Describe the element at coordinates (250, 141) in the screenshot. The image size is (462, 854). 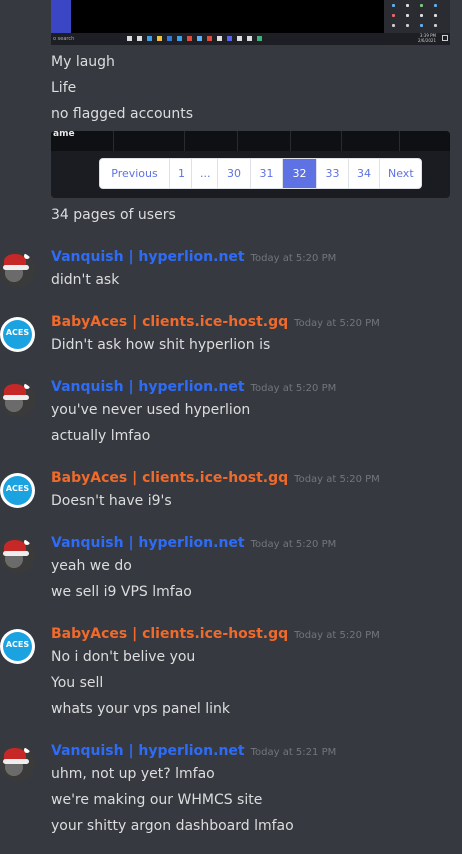
I see `table-header-row: ame` at that location.